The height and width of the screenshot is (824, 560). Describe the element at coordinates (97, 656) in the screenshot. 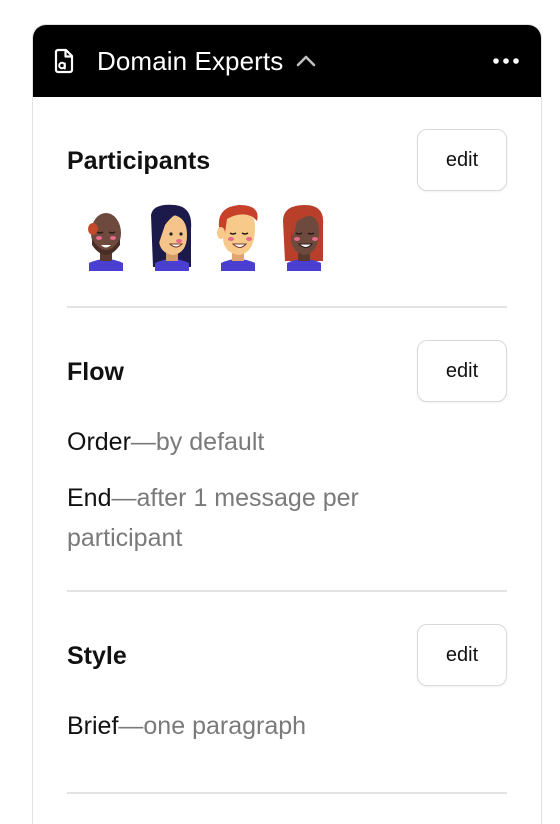

I see `section-title-style: Style` at that location.